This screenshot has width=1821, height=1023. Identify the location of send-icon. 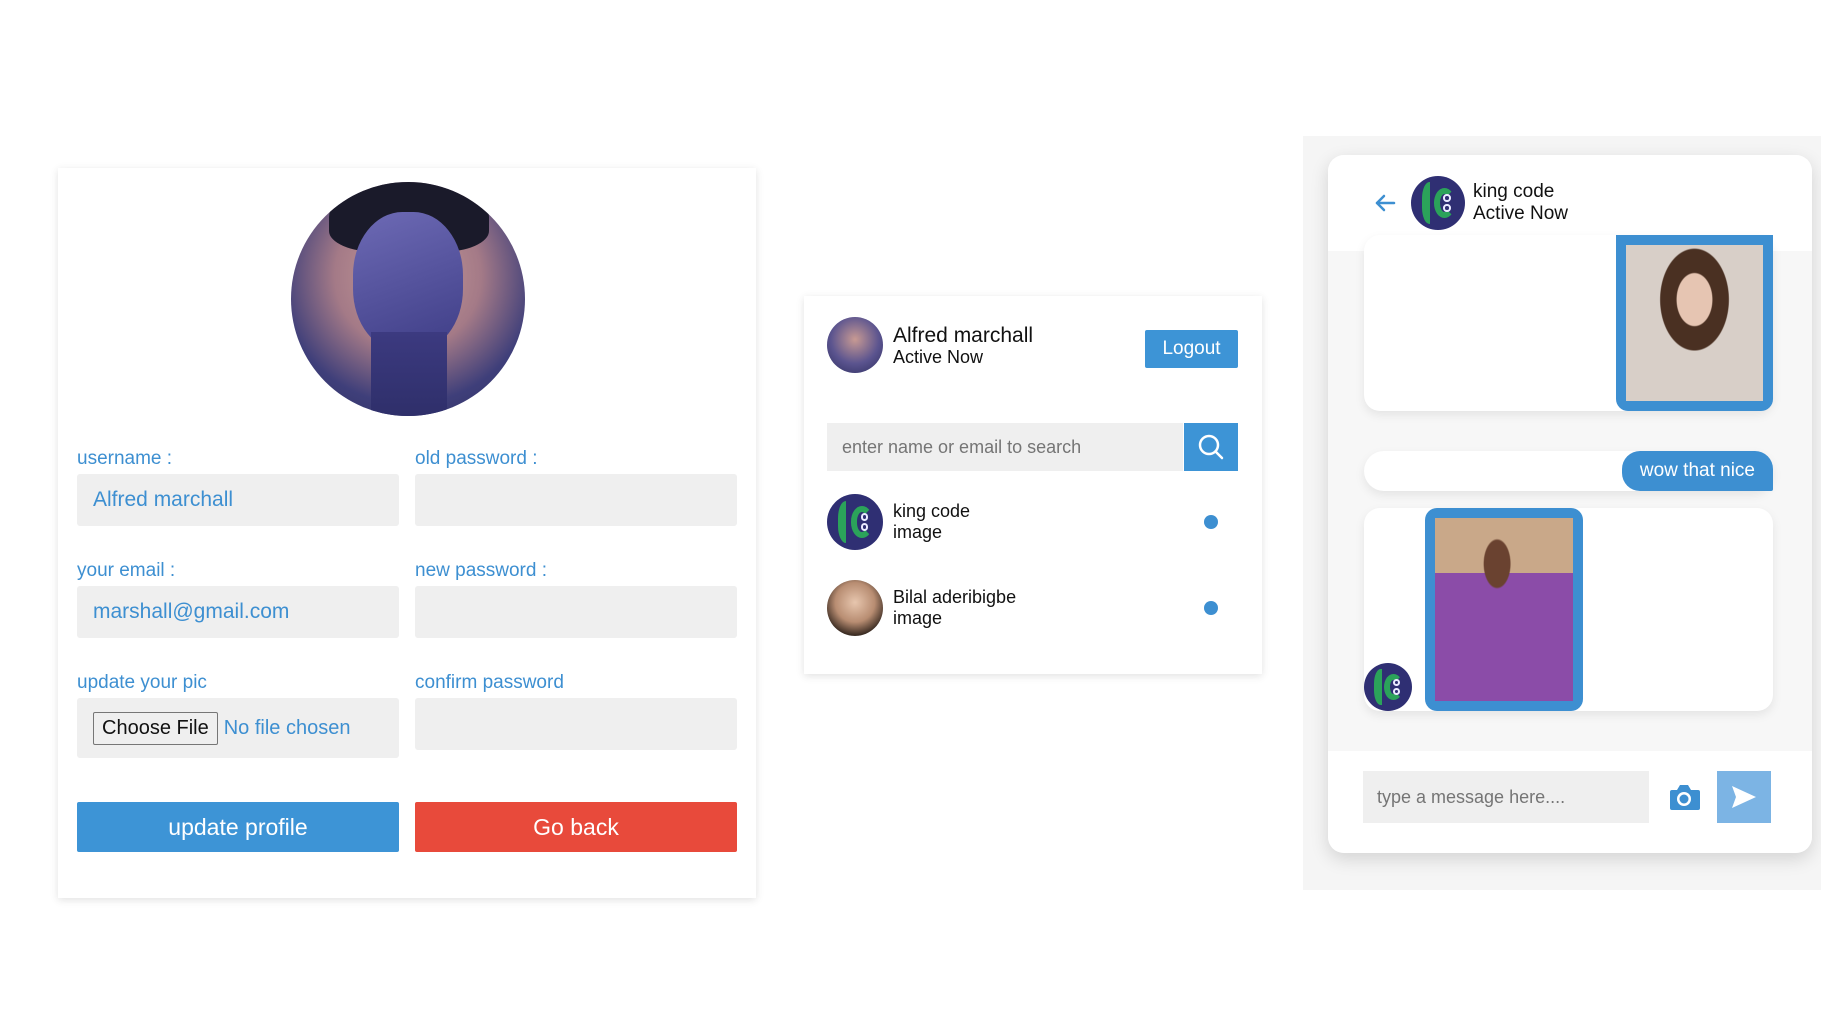
(1744, 797).